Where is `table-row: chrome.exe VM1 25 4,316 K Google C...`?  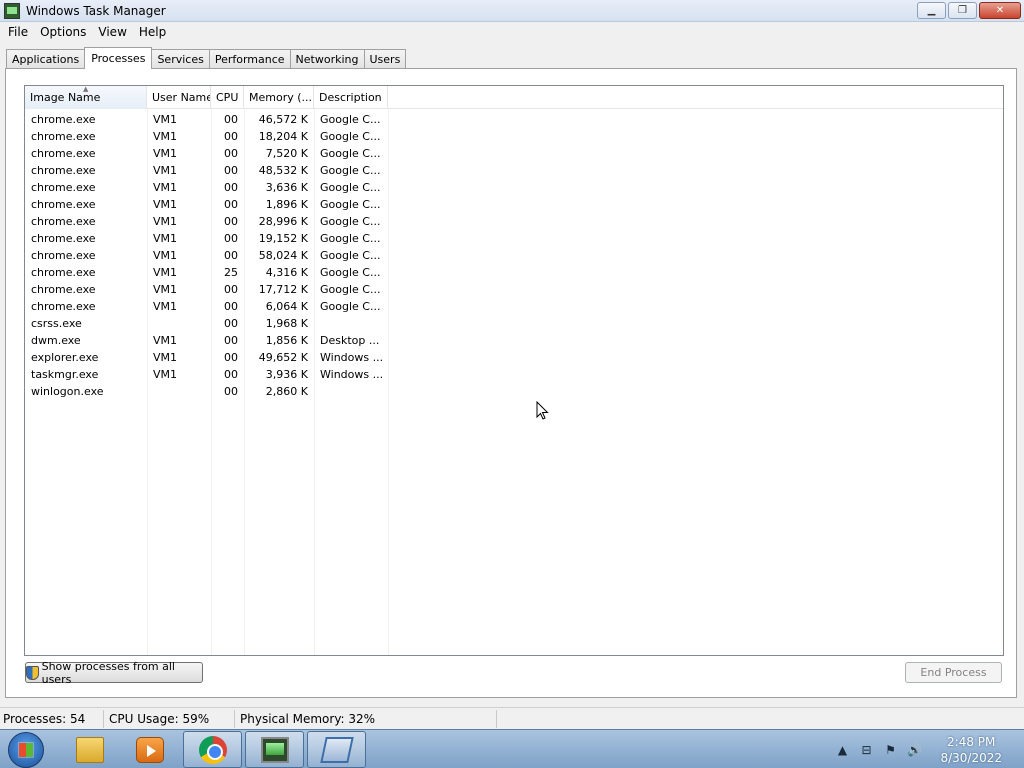
table-row: chrome.exe VM1 25 4,316 K Google C... is located at coordinates (514, 272).